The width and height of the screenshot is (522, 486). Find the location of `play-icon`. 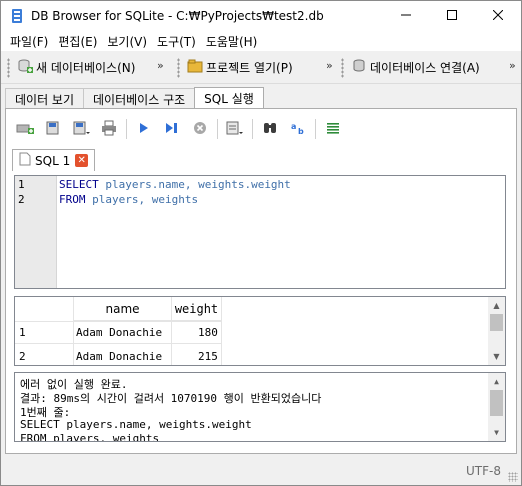

play-icon is located at coordinates (144, 129).